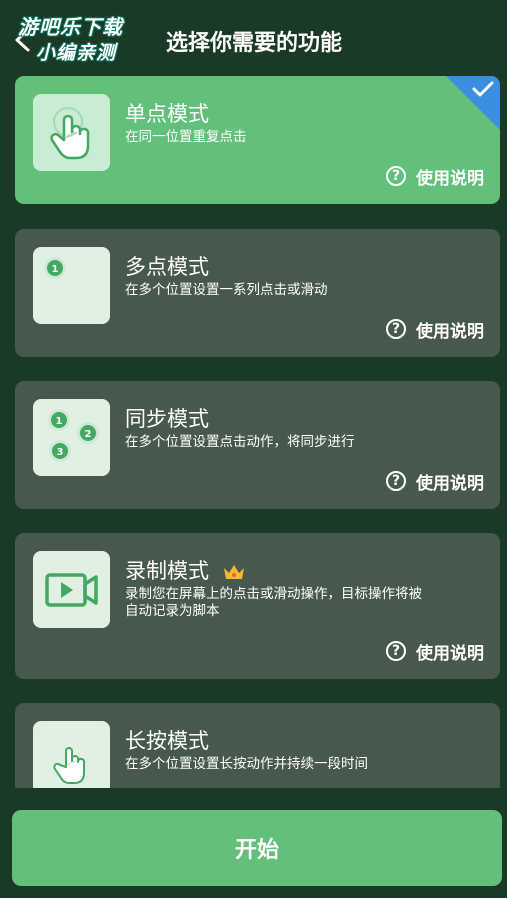  Describe the element at coordinates (226, 290) in the screenshot. I see `mode-description: 在多个位置设置一系列点击或滑动` at that location.